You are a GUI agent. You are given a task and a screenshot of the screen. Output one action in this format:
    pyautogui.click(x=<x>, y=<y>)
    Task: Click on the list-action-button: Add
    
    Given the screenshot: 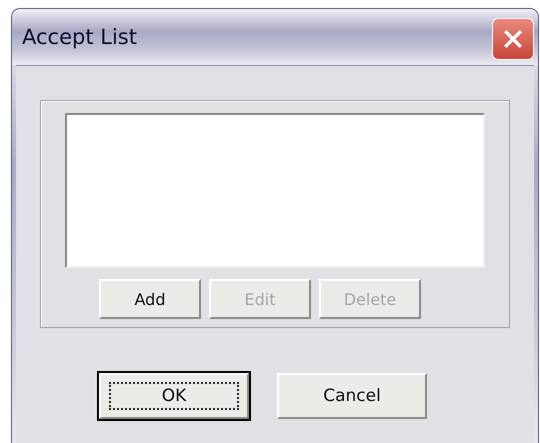 What is the action you would take?
    pyautogui.click(x=150, y=299)
    